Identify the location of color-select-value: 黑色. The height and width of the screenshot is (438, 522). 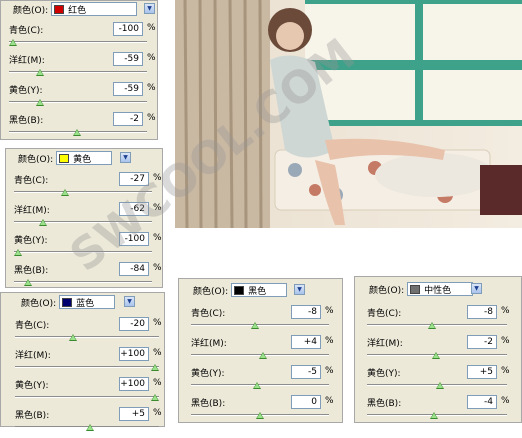
(257, 291).